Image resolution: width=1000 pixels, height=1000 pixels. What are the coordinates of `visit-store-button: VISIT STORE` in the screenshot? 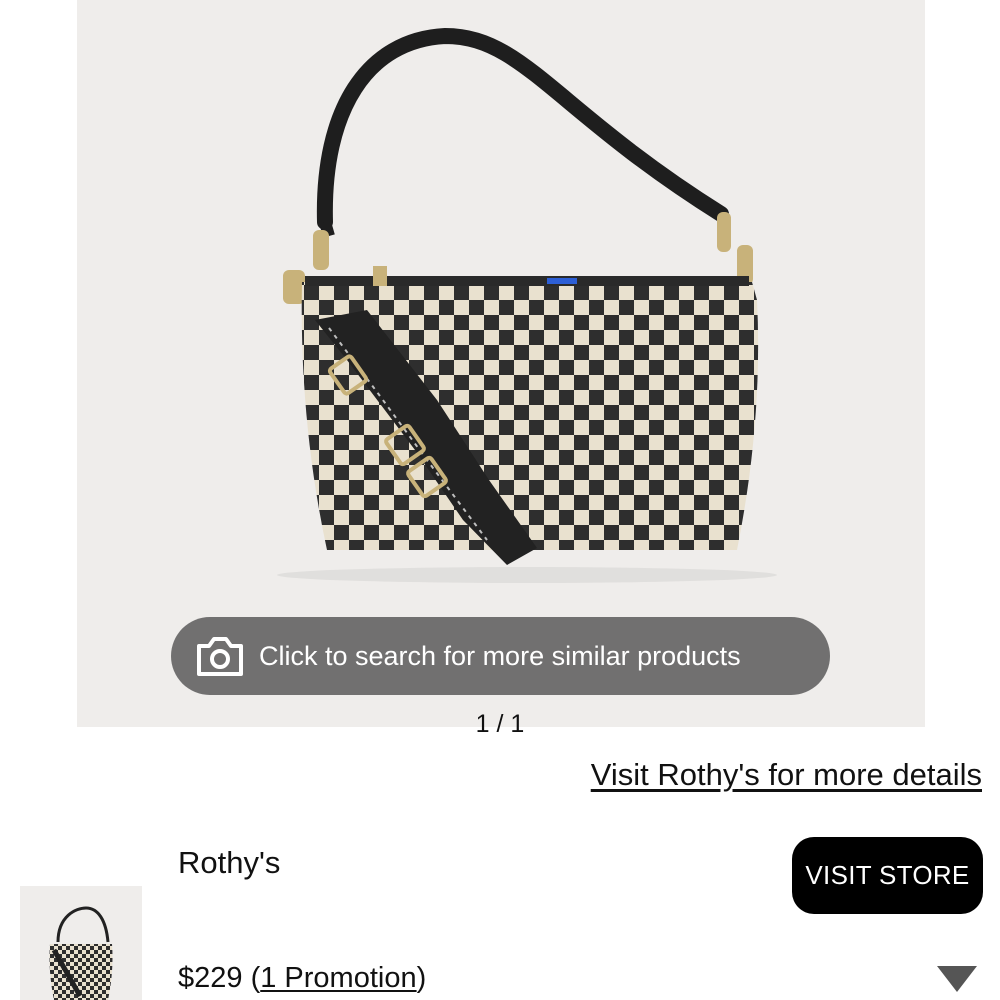 It's located at (887, 875).